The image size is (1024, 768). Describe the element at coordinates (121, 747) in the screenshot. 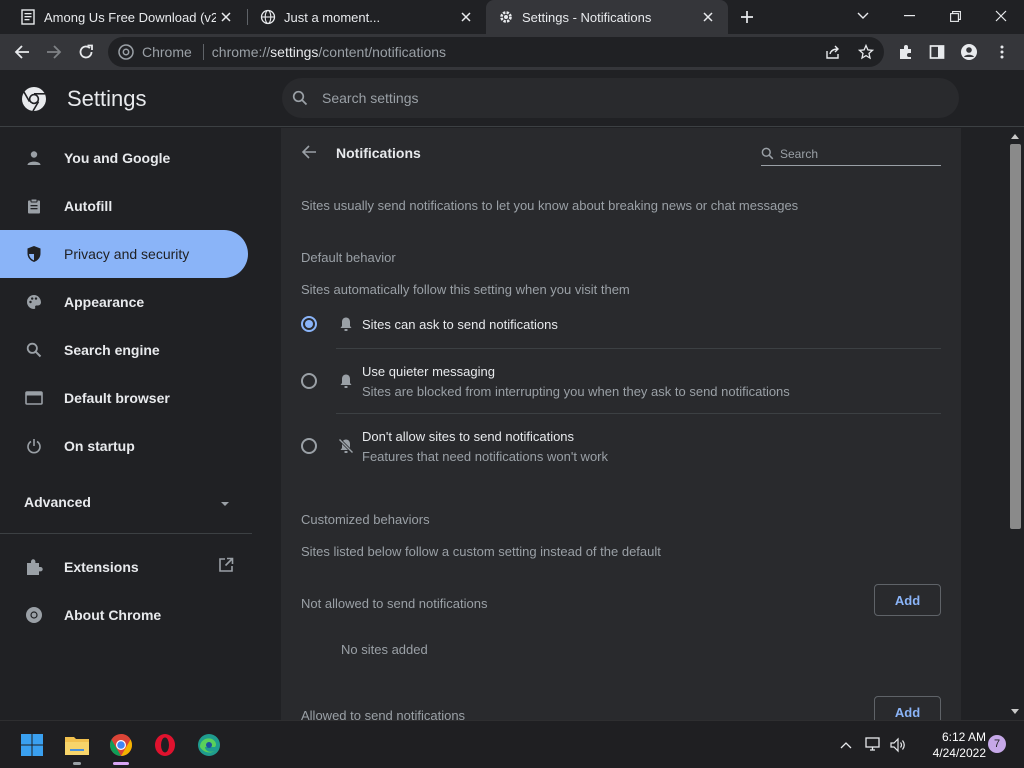

I see `chrome-taskbar-icon` at that location.